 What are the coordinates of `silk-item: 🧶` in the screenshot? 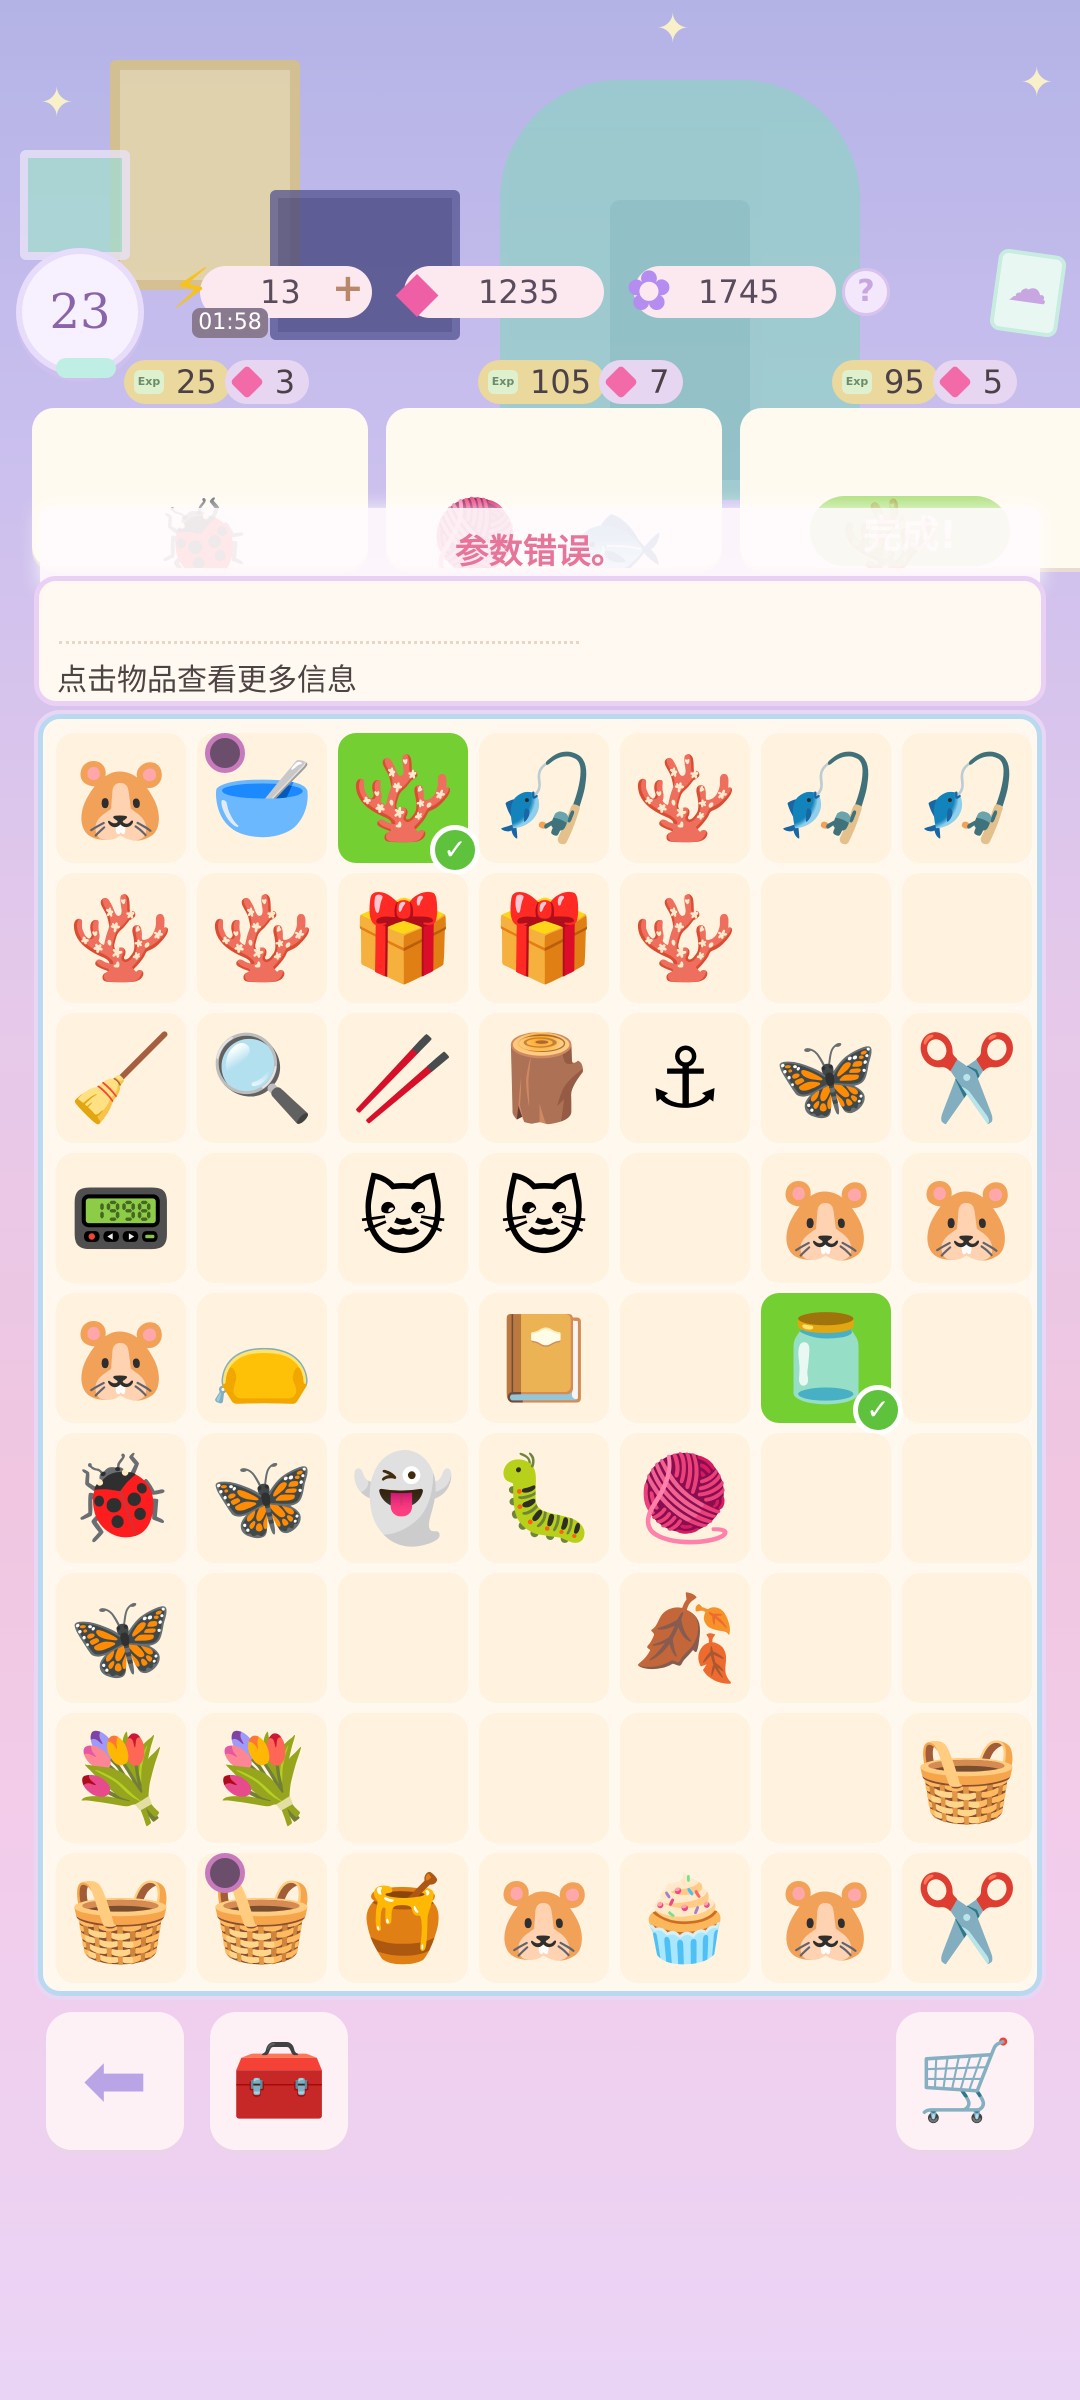 It's located at (685, 1498).